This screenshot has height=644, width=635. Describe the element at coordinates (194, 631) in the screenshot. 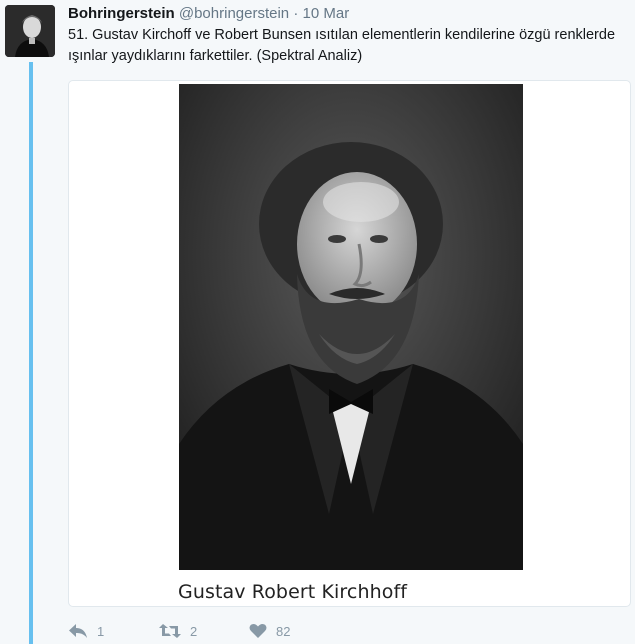

I see `retweet-count: 2` at that location.